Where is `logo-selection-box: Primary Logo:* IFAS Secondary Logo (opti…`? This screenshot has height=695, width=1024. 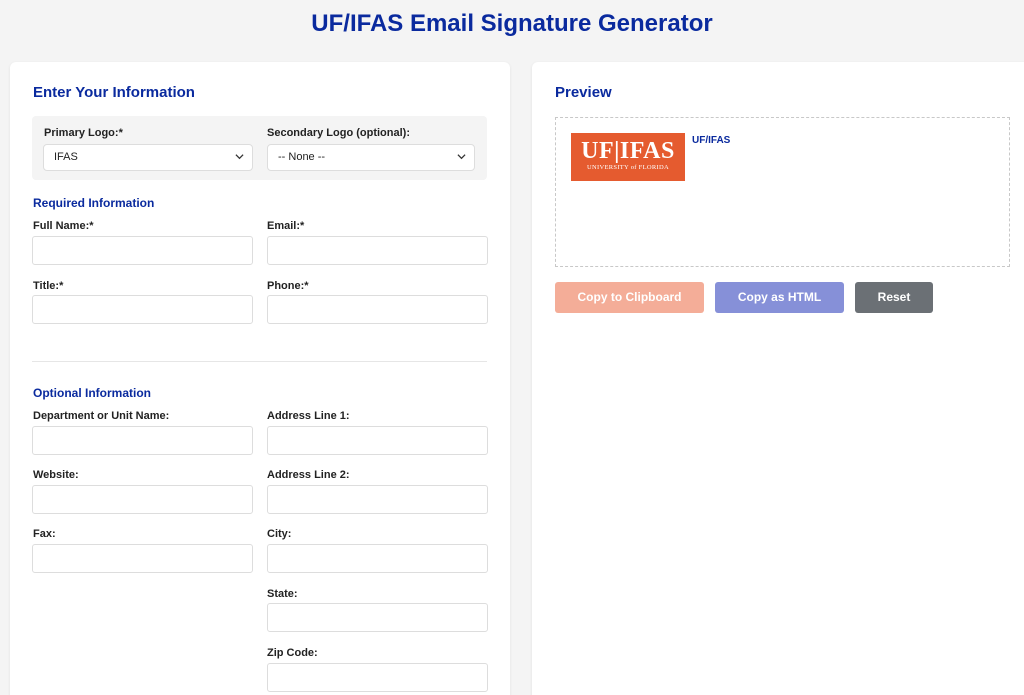 logo-selection-box: Primary Logo:* IFAS Secondary Logo (opti… is located at coordinates (259, 148).